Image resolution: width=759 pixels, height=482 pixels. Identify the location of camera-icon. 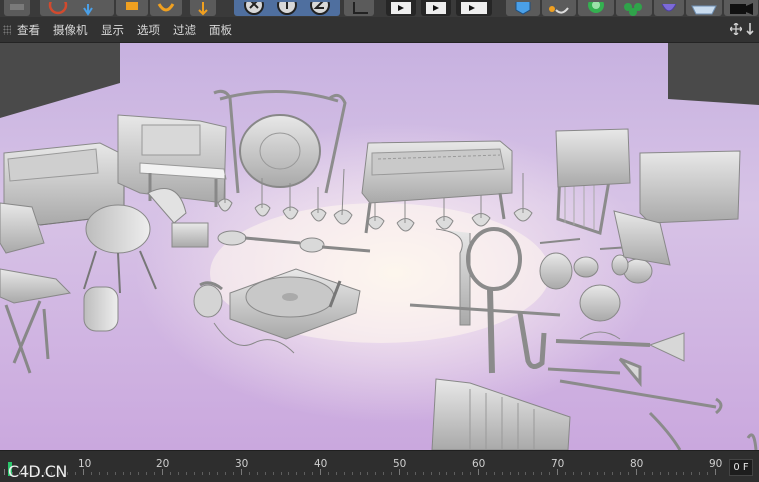
(741, 8).